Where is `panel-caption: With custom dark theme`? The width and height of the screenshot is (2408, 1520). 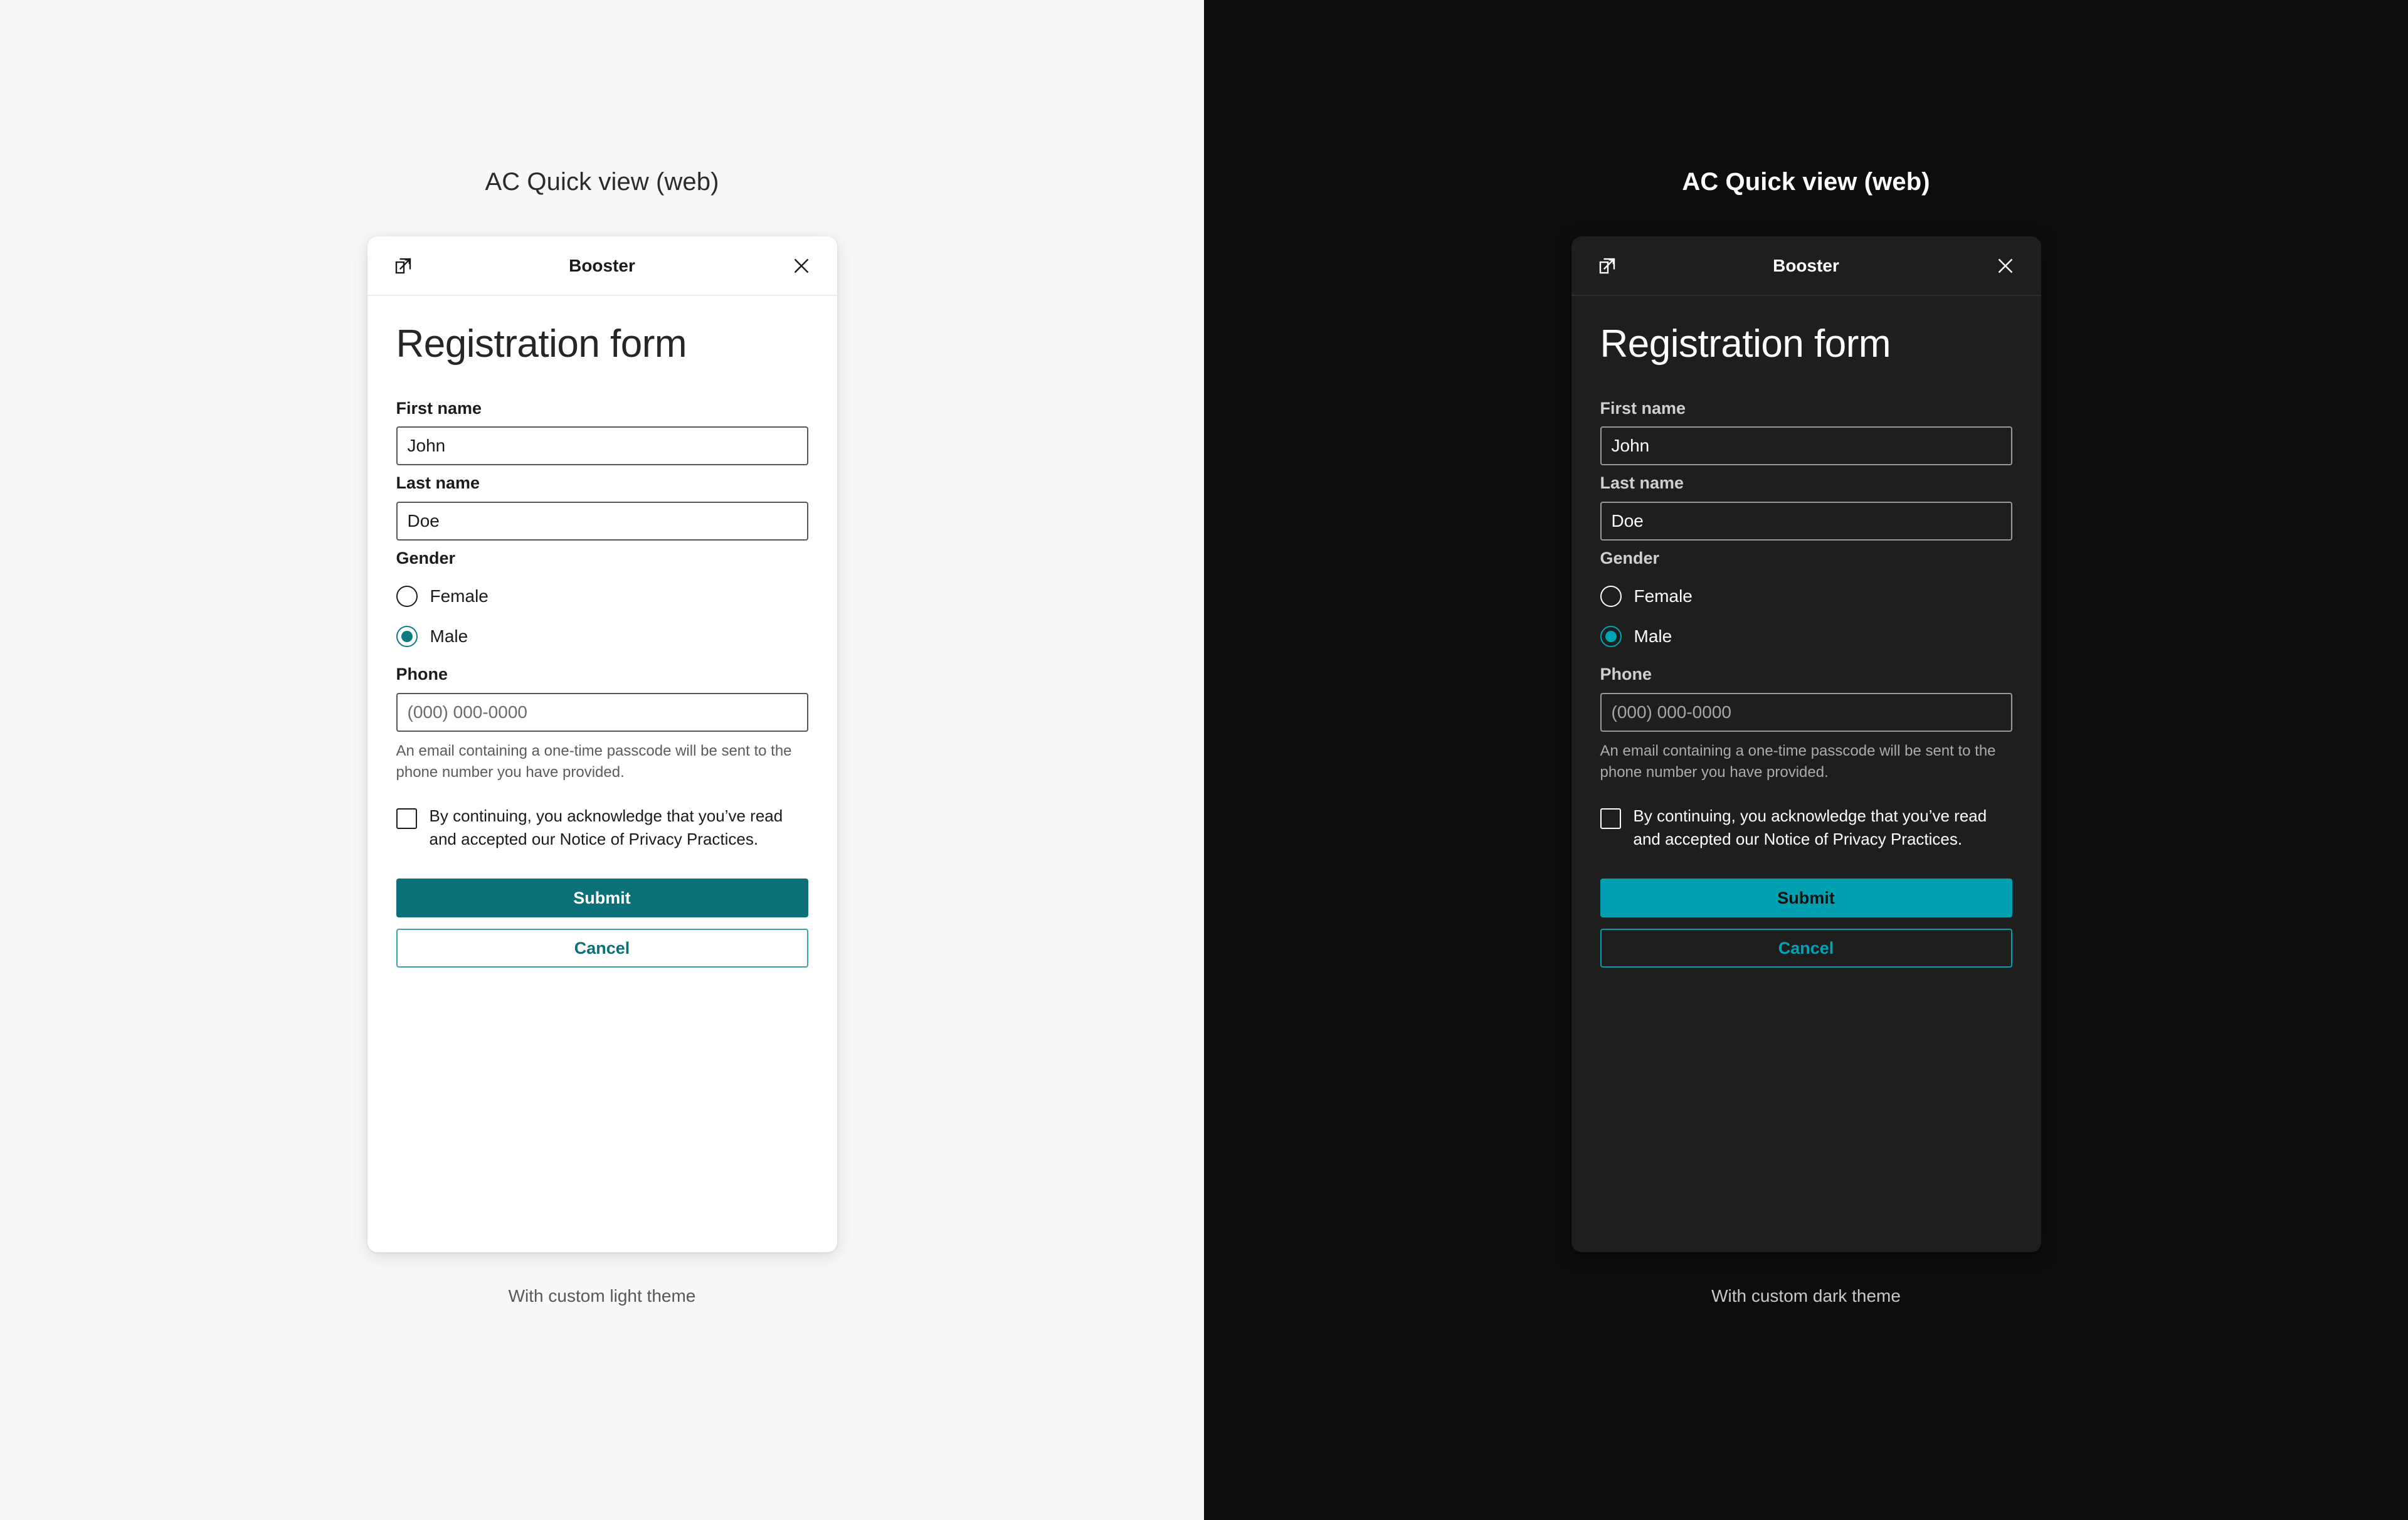
panel-caption: With custom dark theme is located at coordinates (1806, 1296).